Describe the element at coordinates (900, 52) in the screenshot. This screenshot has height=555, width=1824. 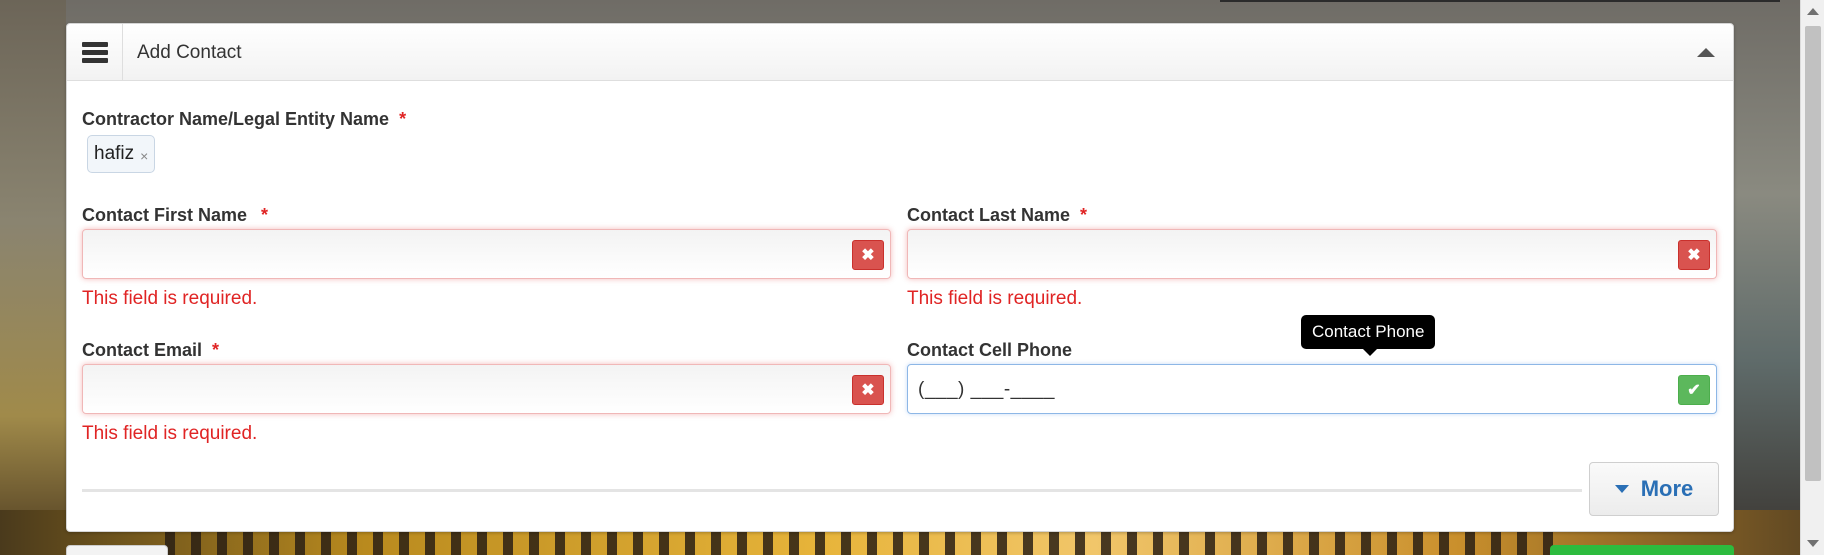
I see `panel-header: Add Contact` at that location.